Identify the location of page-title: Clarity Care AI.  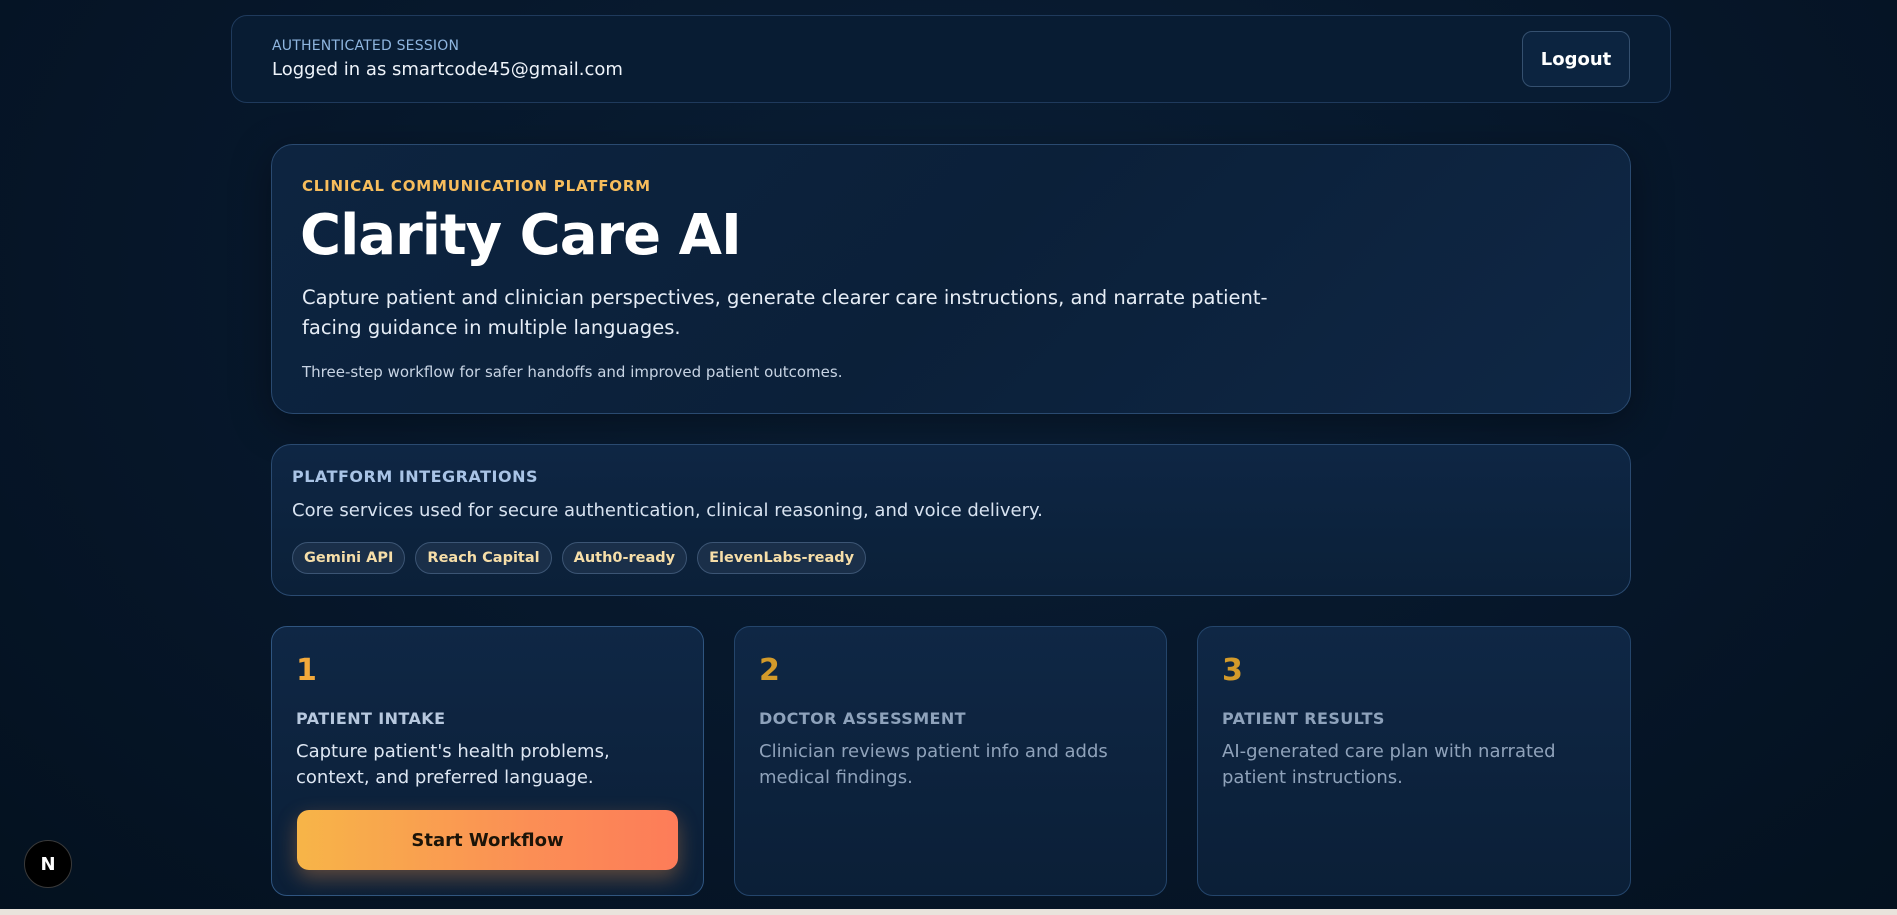
(521, 235).